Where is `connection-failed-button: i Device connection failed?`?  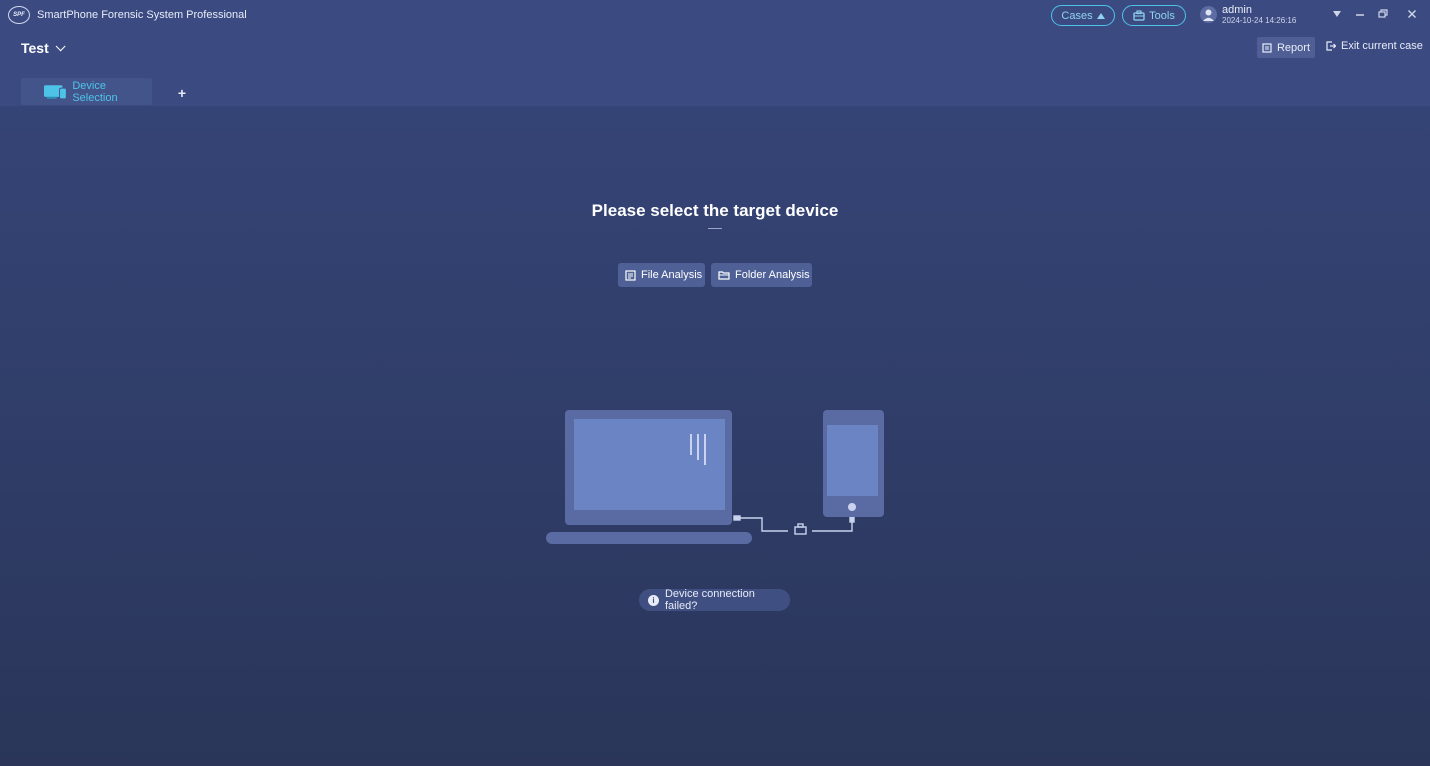
connection-failed-button: i Device connection failed? is located at coordinates (714, 600).